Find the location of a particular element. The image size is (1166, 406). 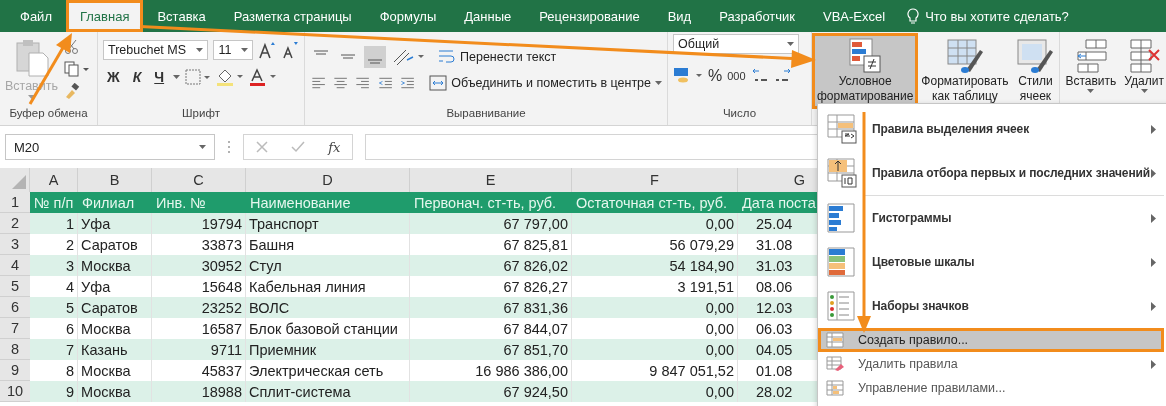

styles-button: Условное форматирование is located at coordinates (865, 71).